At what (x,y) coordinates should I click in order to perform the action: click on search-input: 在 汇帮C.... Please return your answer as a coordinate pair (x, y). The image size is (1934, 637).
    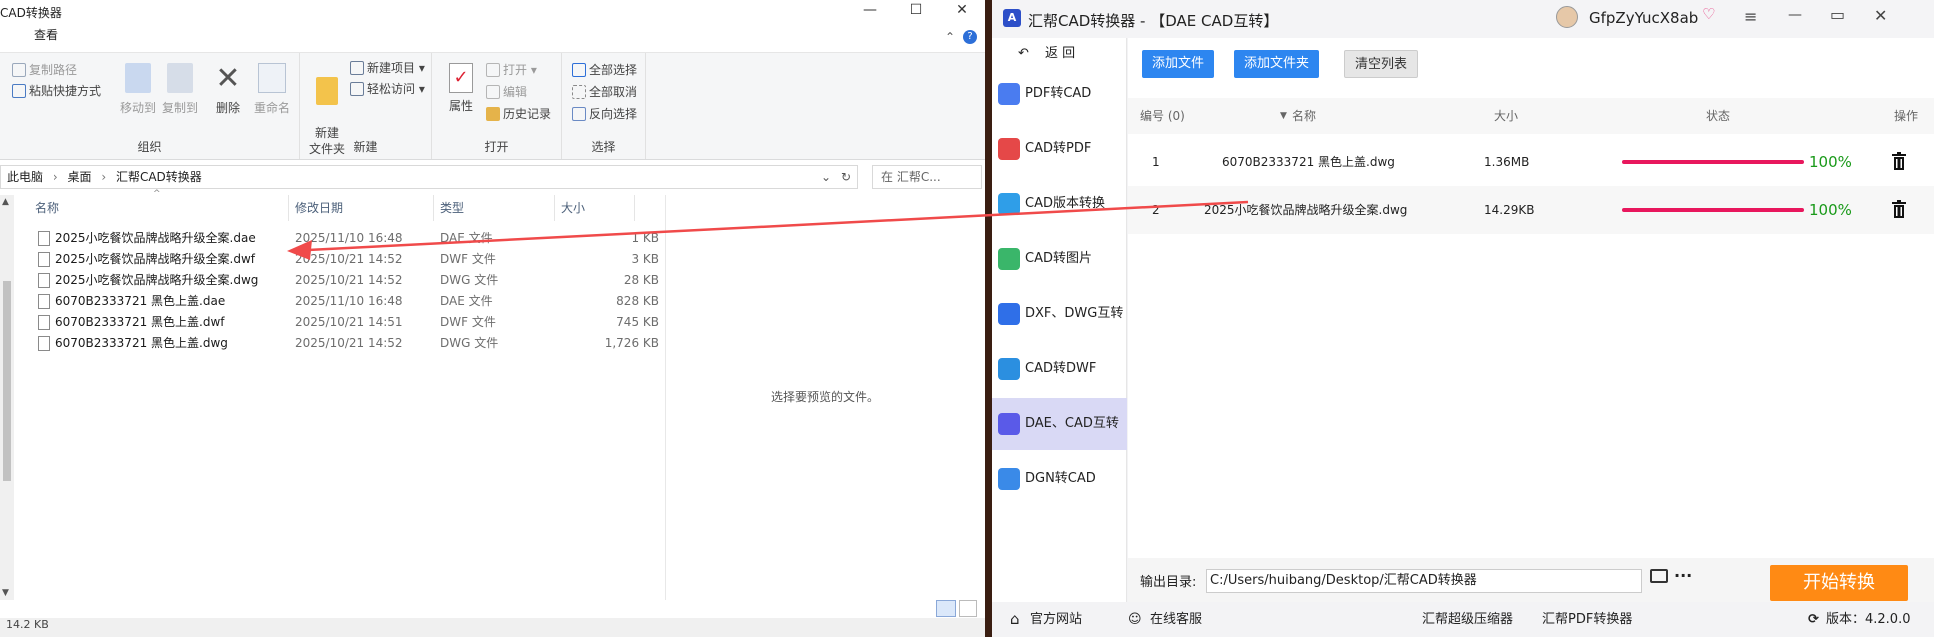
    Looking at the image, I should click on (927, 177).